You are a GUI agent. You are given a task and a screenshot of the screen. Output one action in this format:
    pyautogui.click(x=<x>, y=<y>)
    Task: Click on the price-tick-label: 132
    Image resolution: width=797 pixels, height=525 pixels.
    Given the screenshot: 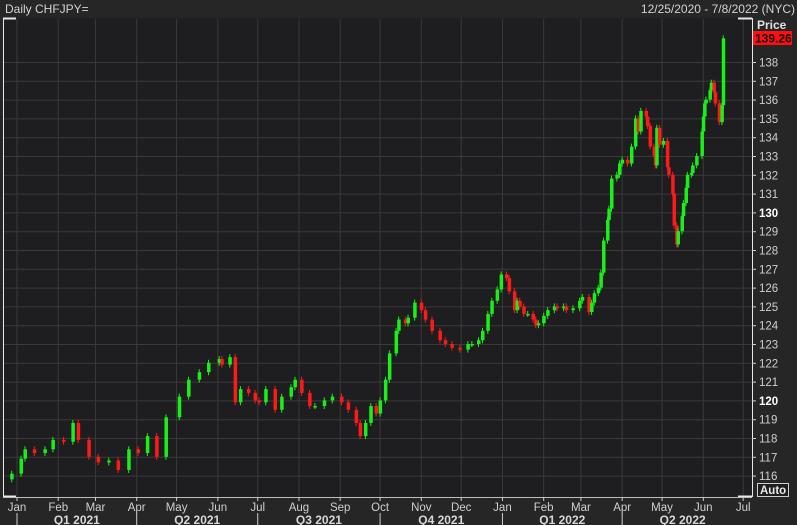 What is the action you would take?
    pyautogui.click(x=768, y=176)
    